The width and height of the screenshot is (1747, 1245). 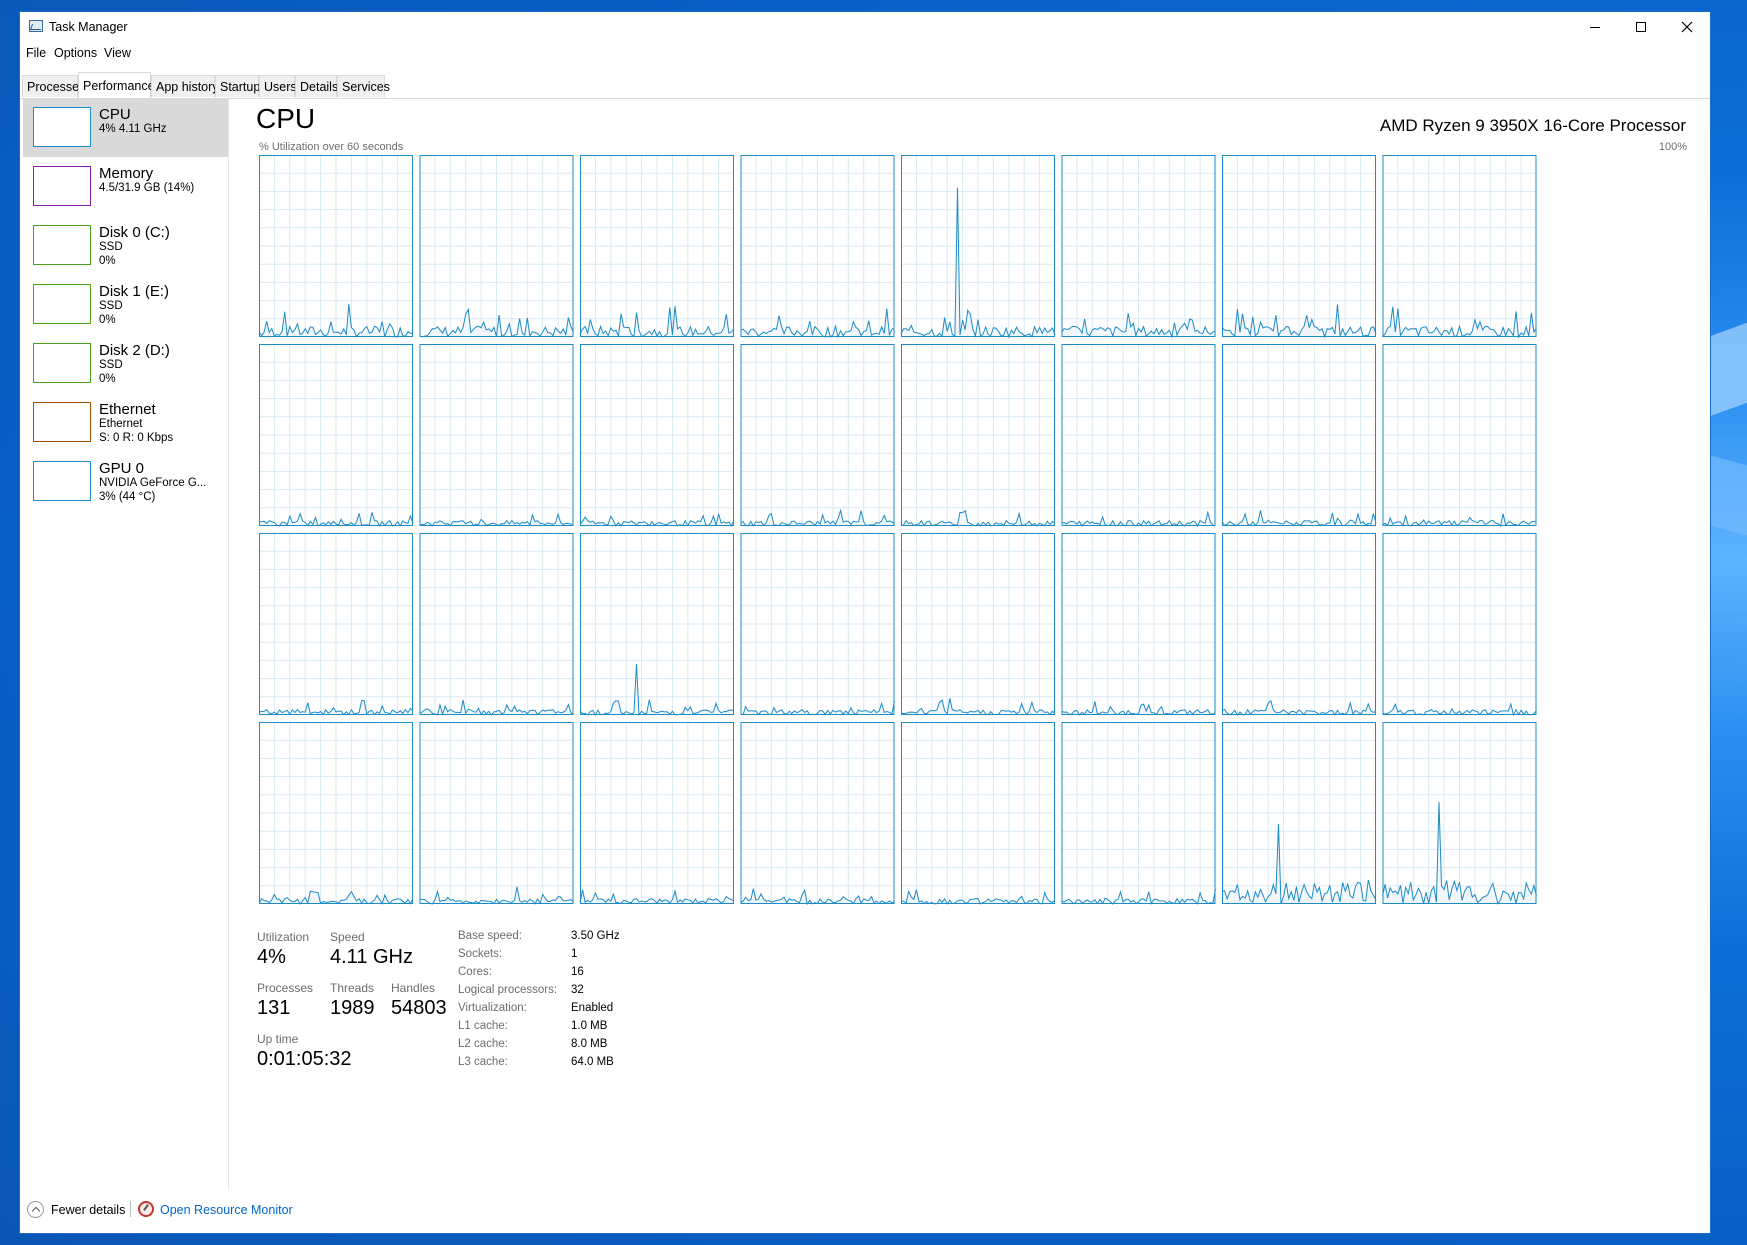 What do you see at coordinates (492, 1008) in the screenshot?
I see `virtualization-label: Virtualization:` at bounding box center [492, 1008].